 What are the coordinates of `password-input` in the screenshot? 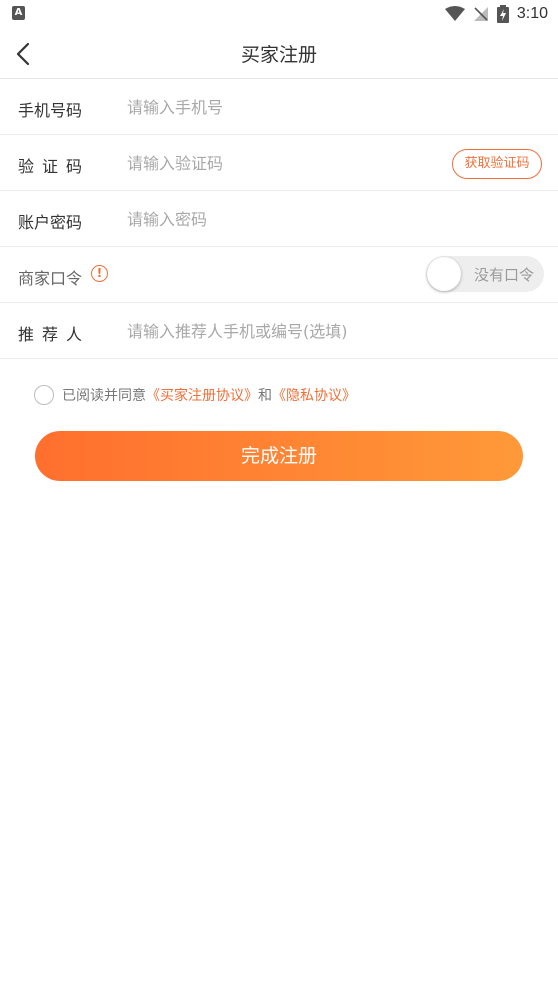 It's located at (277, 219).